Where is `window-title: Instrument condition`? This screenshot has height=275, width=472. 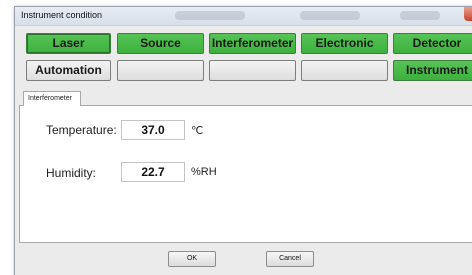
window-title: Instrument condition is located at coordinates (62, 15).